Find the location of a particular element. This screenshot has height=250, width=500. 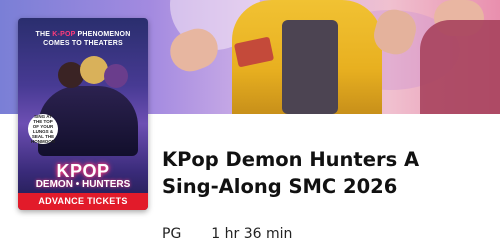

movie-meta: PG 1 hr 36 min is located at coordinates (227, 234).